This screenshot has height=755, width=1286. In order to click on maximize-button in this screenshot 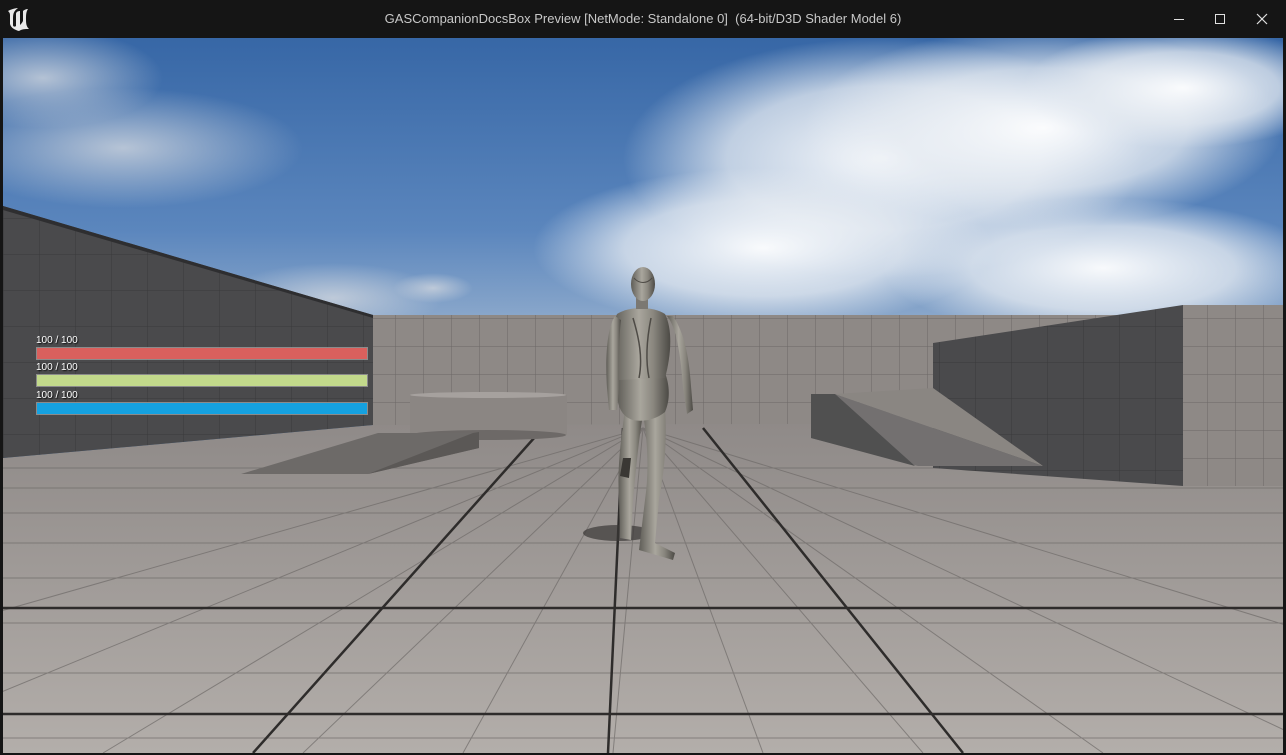, I will do `click(1220, 19)`.